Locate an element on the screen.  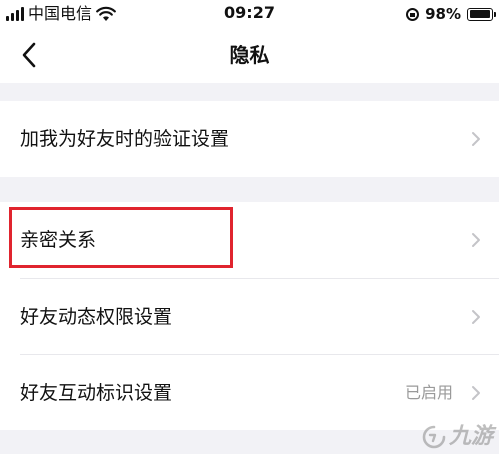
battery-icon is located at coordinates (481, 14).